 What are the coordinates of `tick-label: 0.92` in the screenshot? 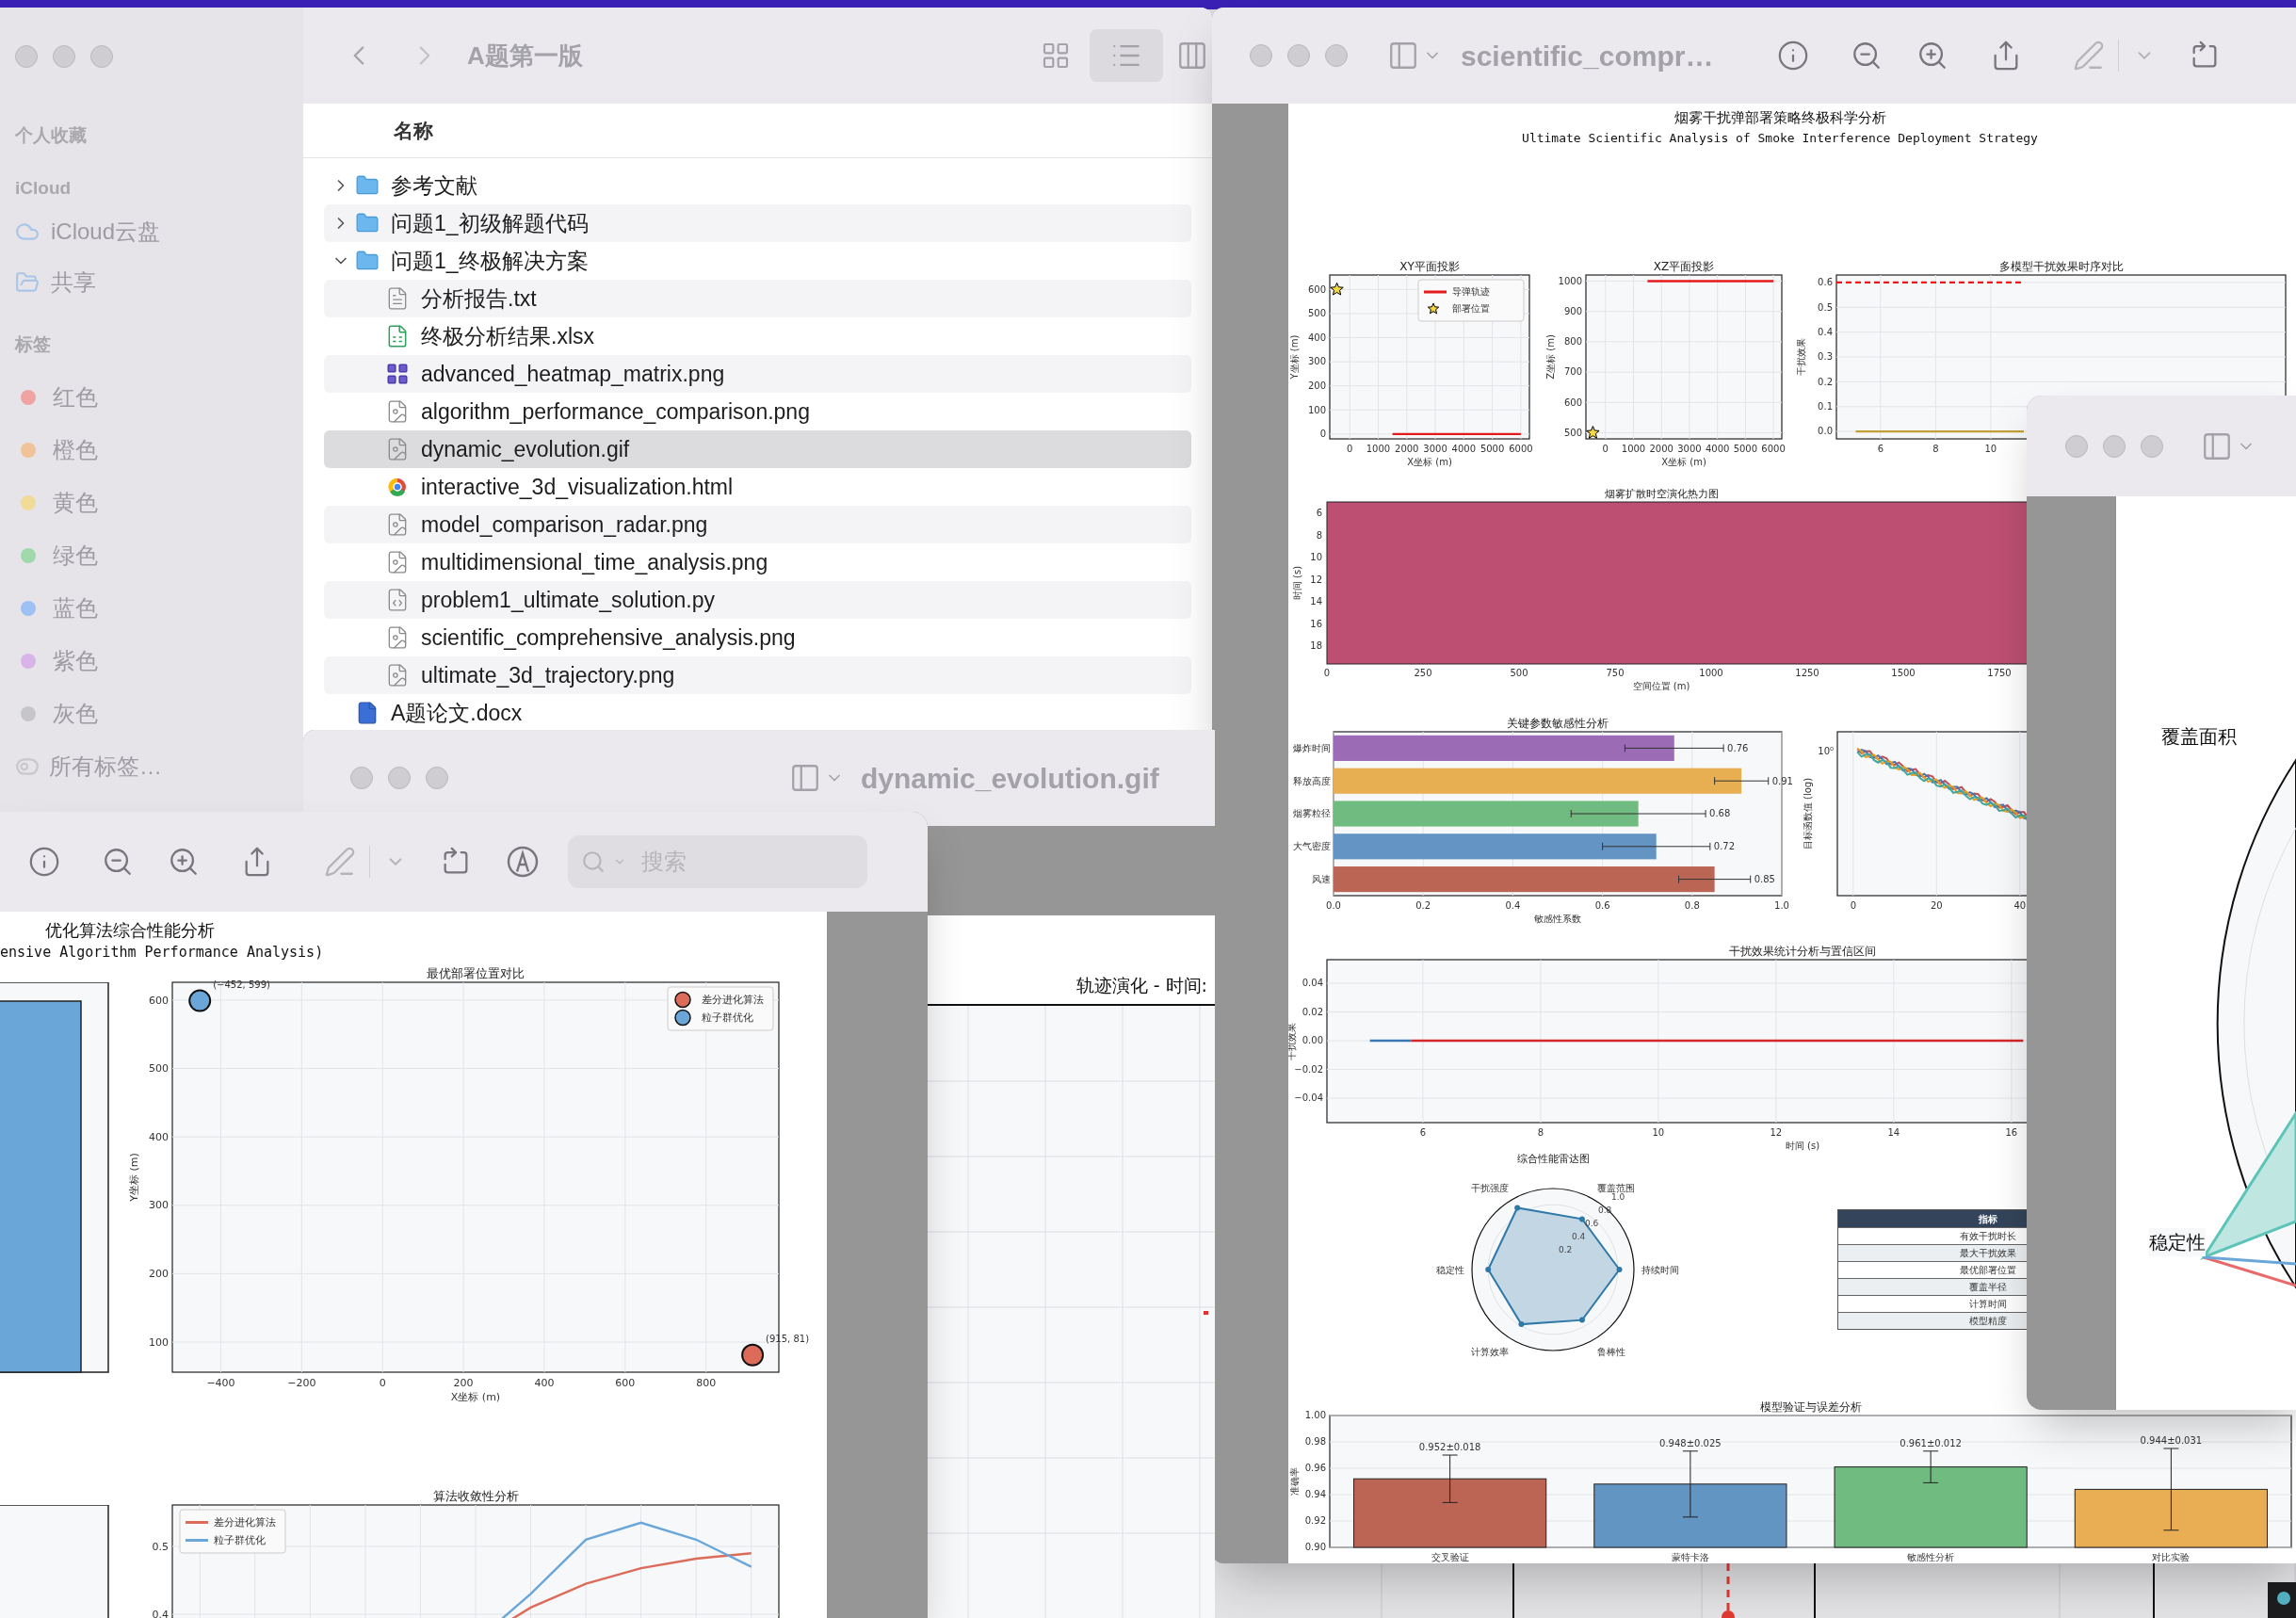 It's located at (1315, 1521).